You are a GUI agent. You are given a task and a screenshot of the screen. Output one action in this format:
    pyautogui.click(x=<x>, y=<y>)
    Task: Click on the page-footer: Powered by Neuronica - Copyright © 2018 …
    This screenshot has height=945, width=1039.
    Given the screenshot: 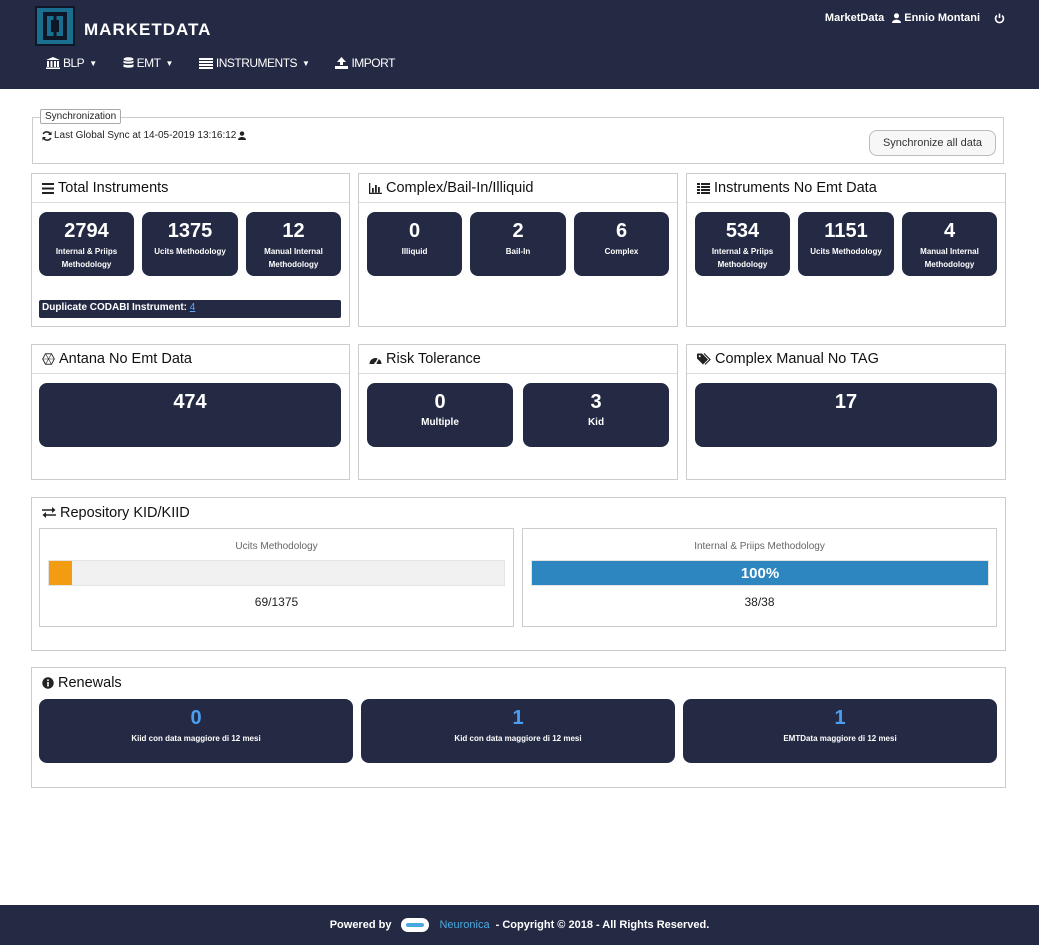 What is the action you would take?
    pyautogui.click(x=519, y=925)
    